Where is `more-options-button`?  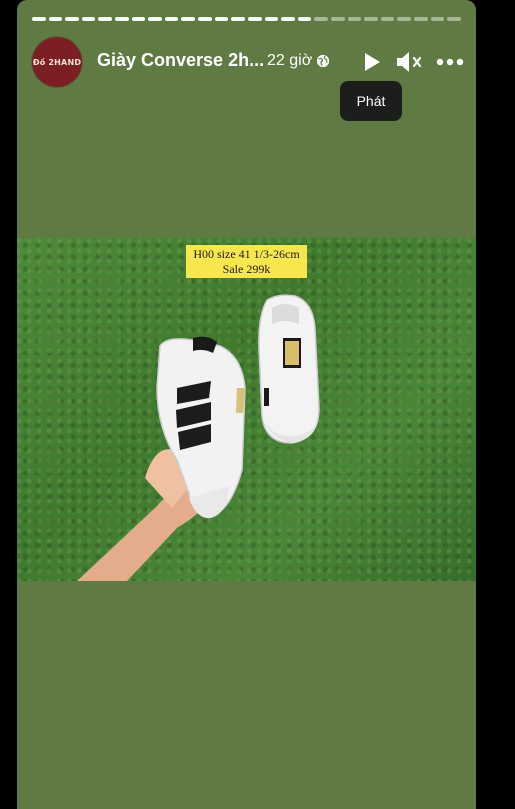
more-options-button is located at coordinates (450, 62).